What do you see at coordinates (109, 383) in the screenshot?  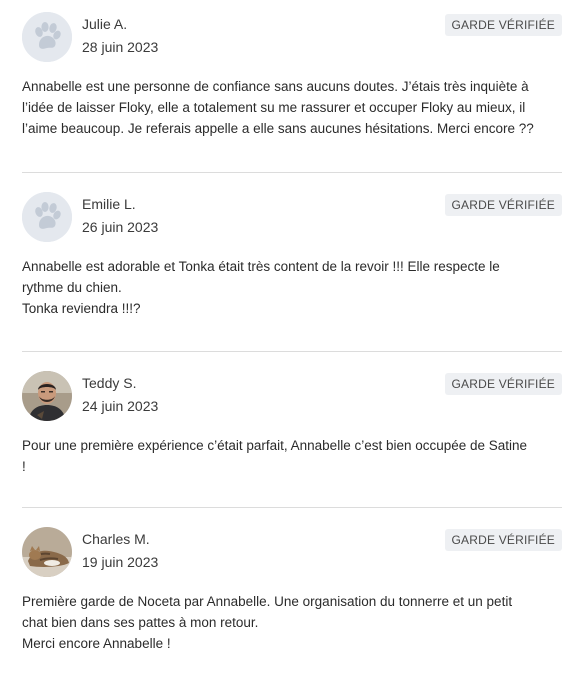 I see `reviewer-name: Teddy S.` at bounding box center [109, 383].